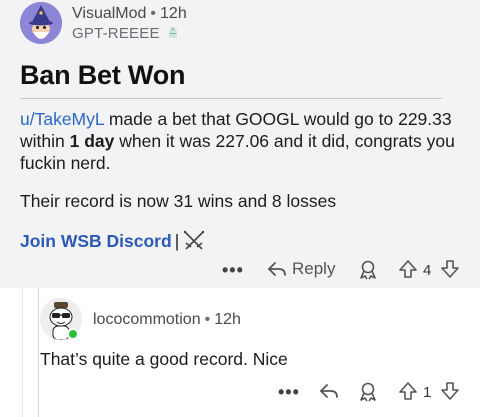 The image size is (480, 417). Describe the element at coordinates (96, 241) in the screenshot. I see `discord-link: Join WSB Discord` at that location.